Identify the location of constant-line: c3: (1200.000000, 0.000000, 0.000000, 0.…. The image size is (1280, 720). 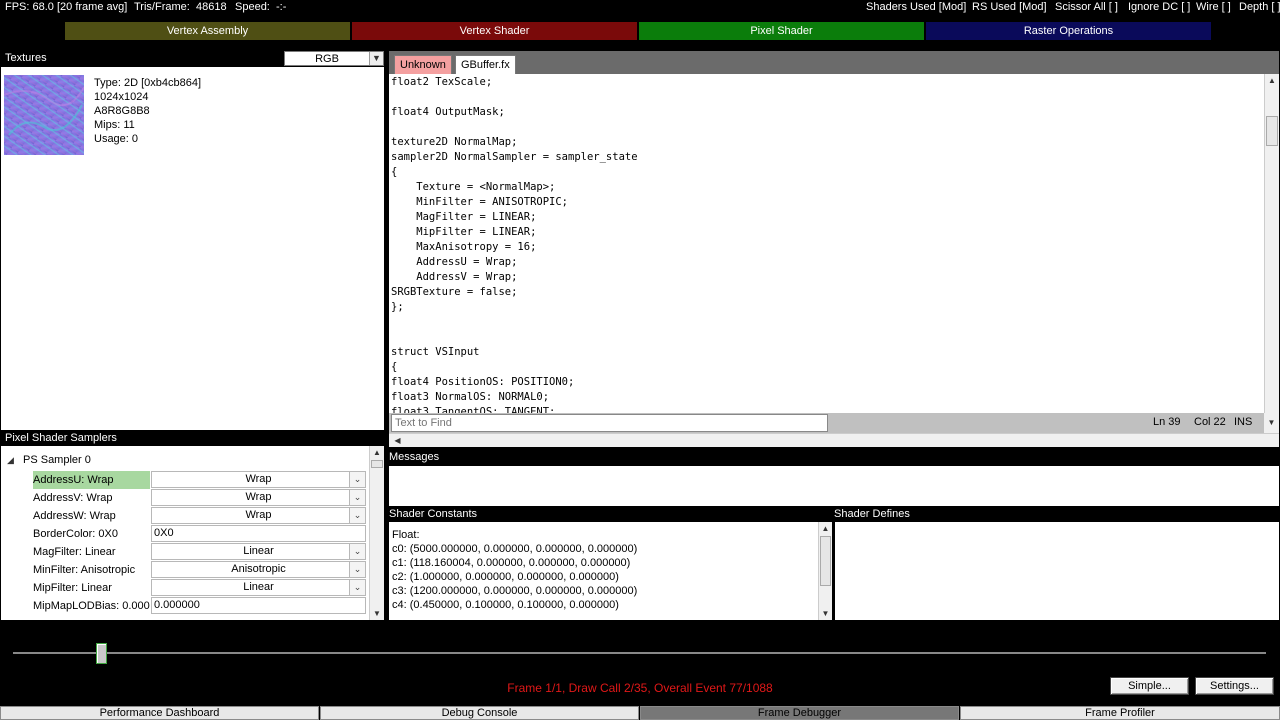
(515, 591).